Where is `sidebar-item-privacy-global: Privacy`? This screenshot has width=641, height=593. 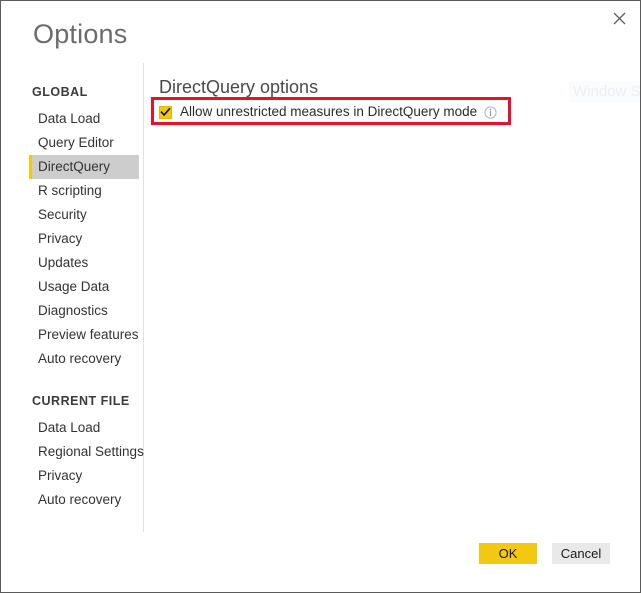
sidebar-item-privacy-global: Privacy is located at coordinates (84, 239).